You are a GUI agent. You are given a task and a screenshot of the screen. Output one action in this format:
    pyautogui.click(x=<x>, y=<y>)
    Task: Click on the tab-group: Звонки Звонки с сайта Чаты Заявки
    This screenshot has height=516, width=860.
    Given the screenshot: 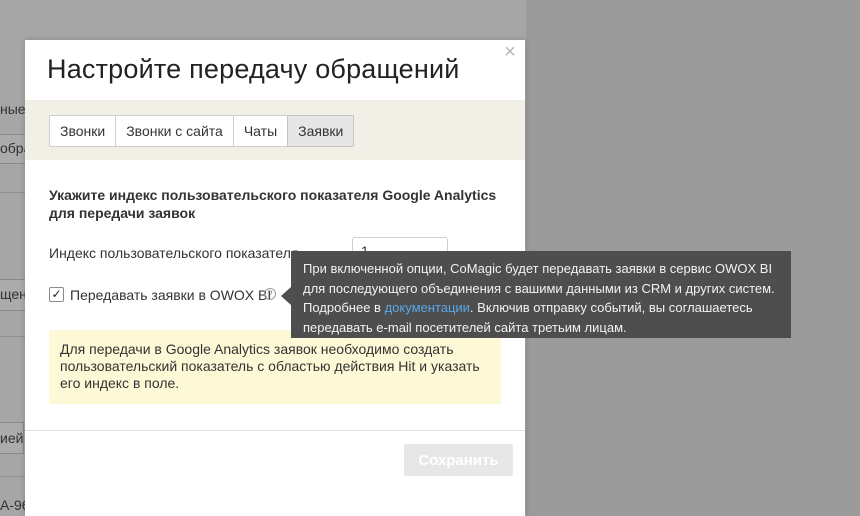 What is the action you would take?
    pyautogui.click(x=202, y=131)
    